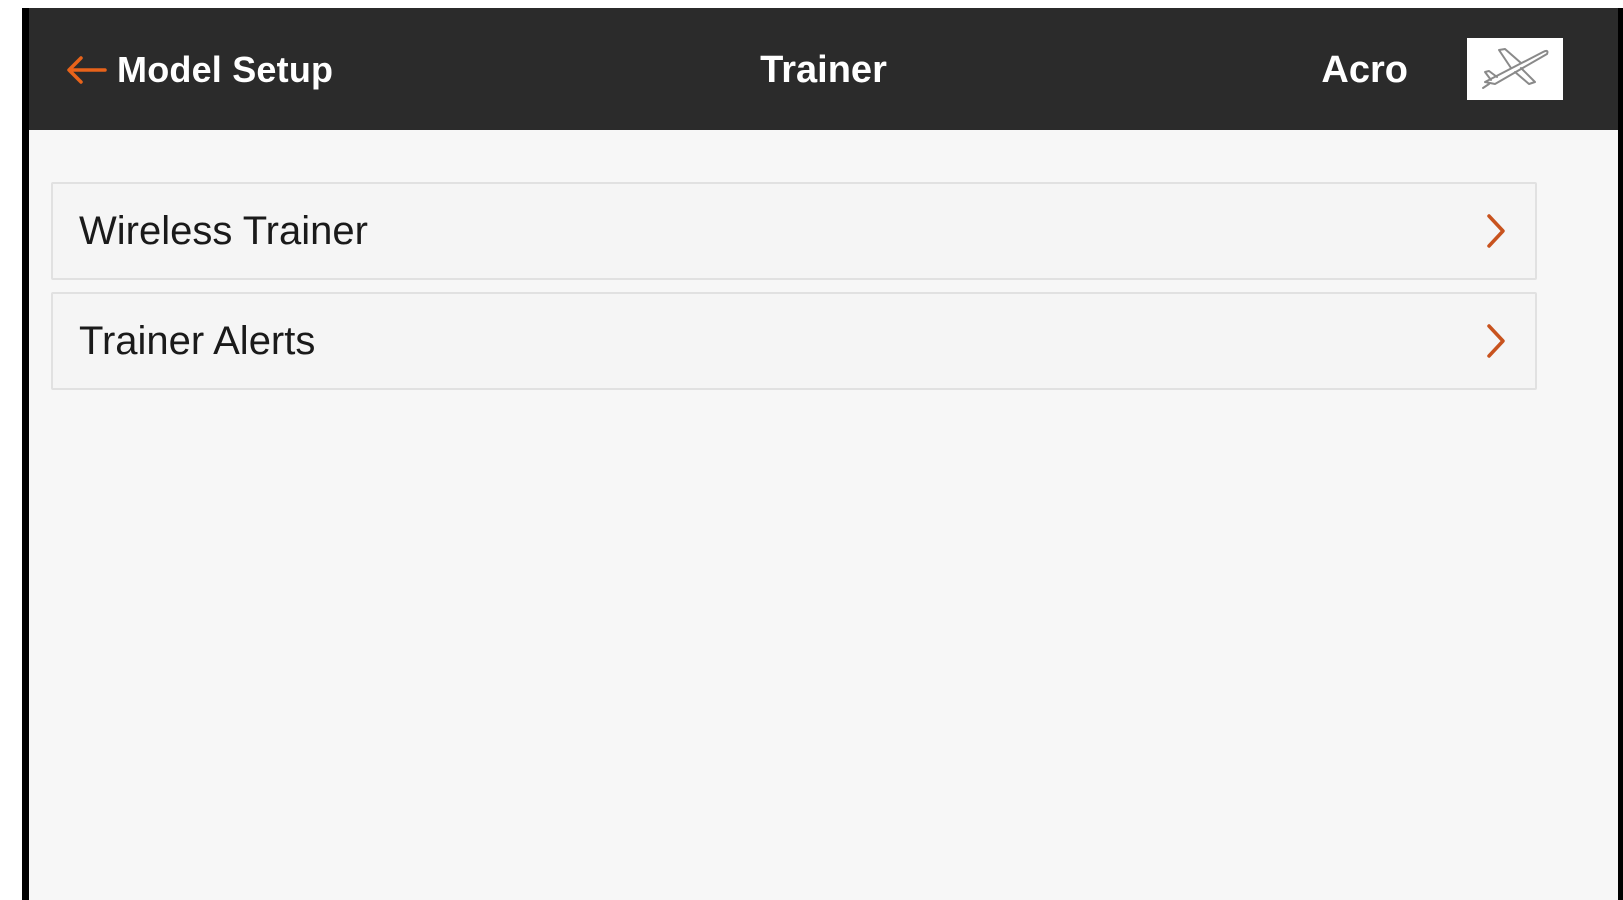  I want to click on airplane-icon, so click(1515, 69).